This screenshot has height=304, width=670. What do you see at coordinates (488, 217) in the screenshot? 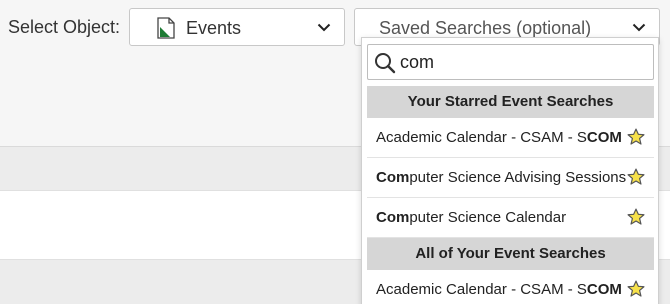
I see `item-text-post: puter Science Calendar` at bounding box center [488, 217].